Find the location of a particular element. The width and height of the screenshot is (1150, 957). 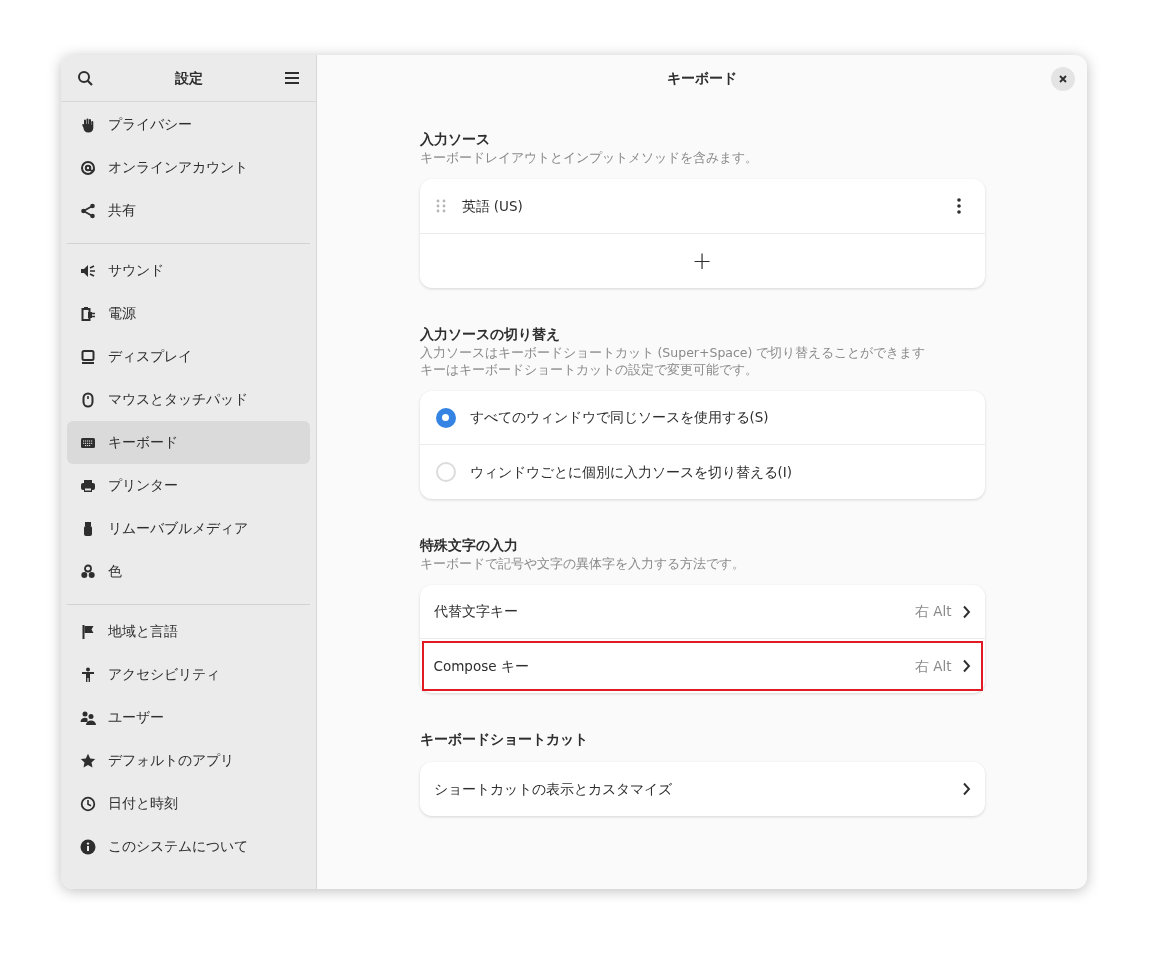

mouse-icon is located at coordinates (88, 399).